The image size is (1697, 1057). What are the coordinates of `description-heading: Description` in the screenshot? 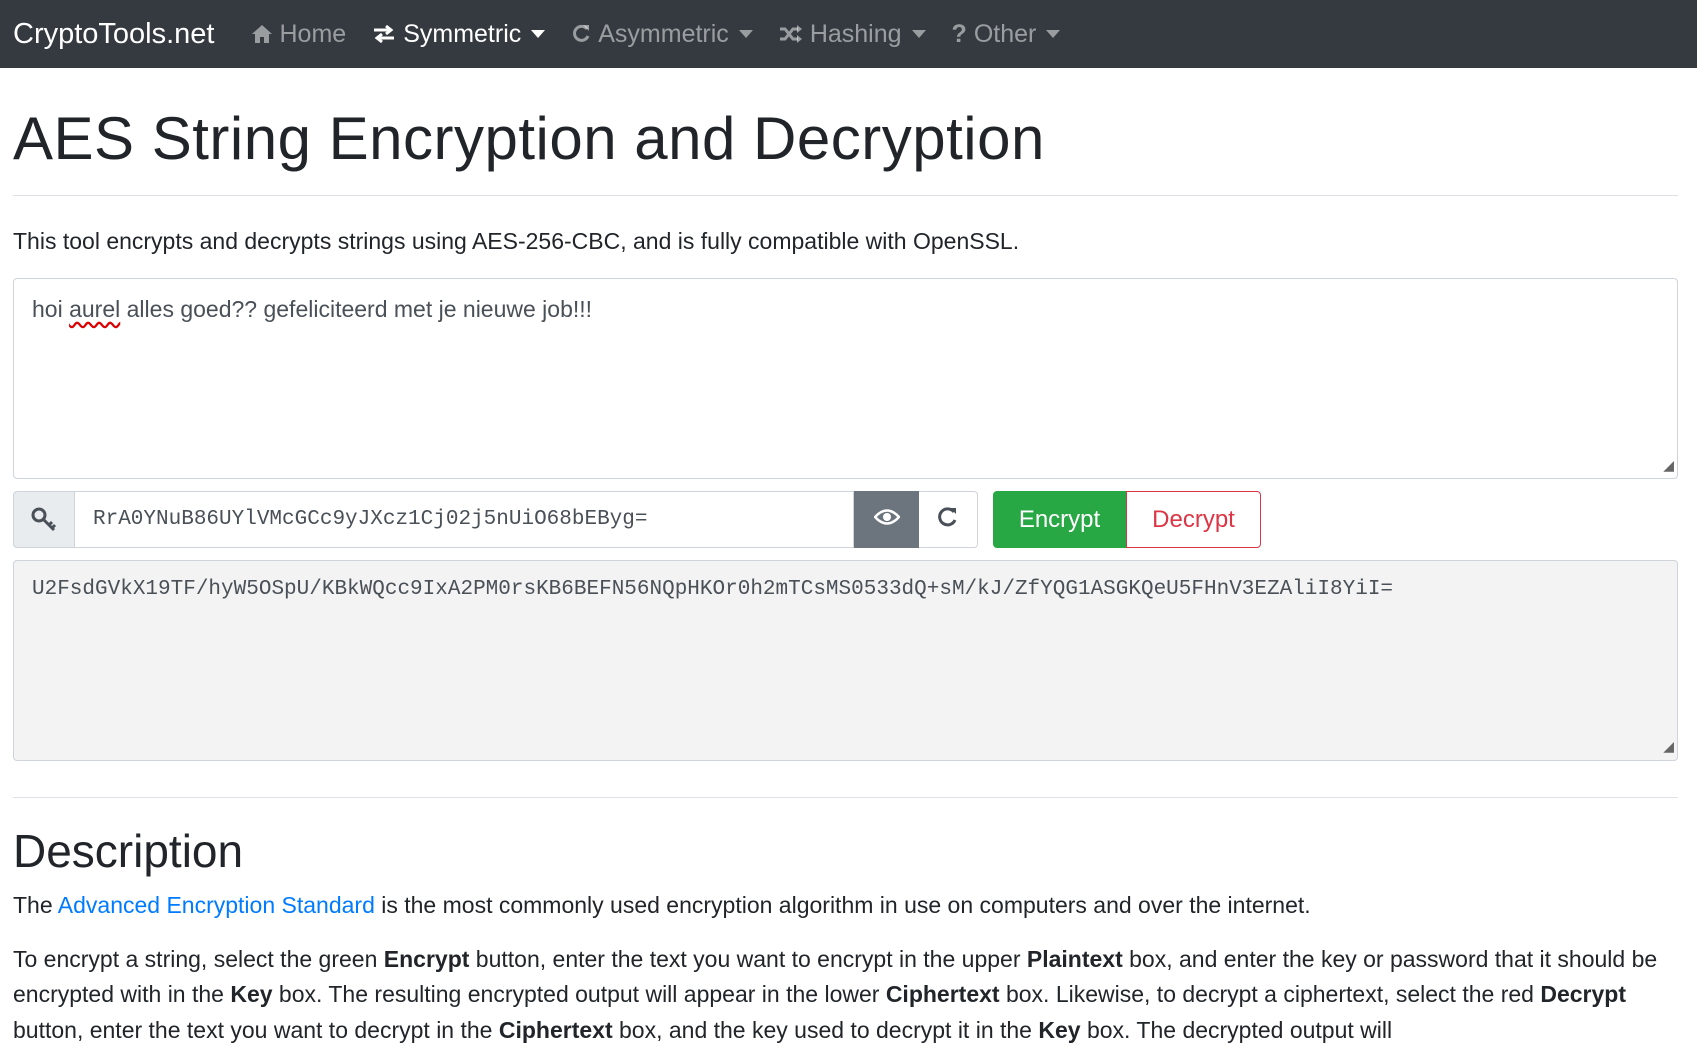 It's located at (128, 851).